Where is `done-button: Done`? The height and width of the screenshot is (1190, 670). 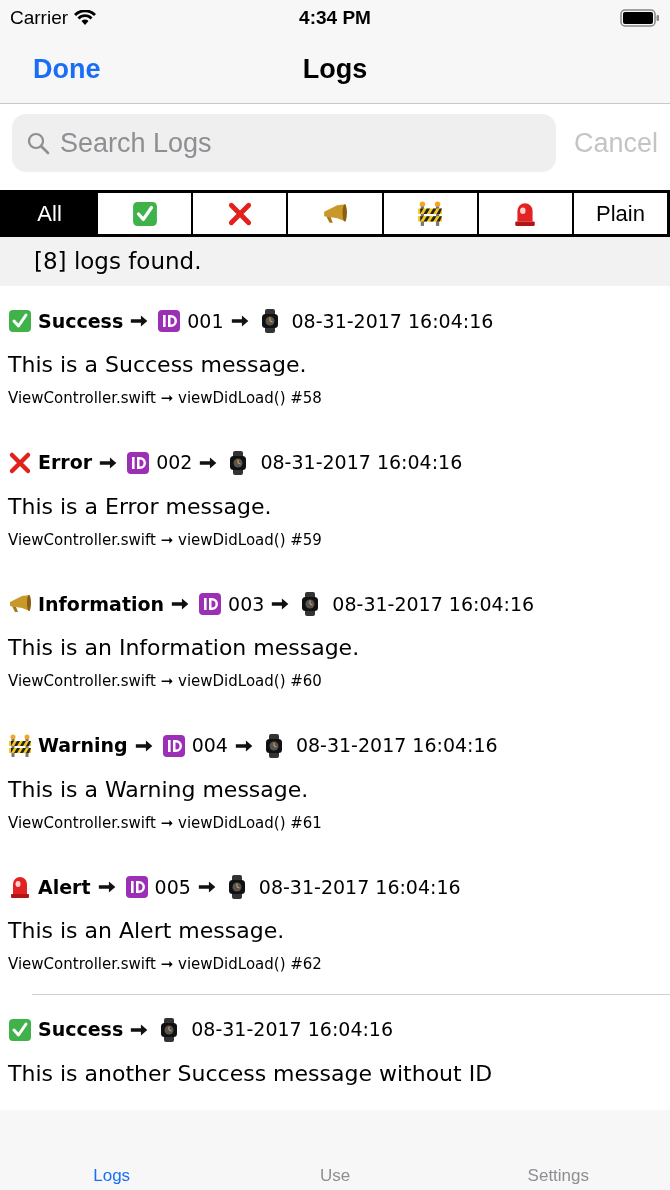 done-button: Done is located at coordinates (67, 69).